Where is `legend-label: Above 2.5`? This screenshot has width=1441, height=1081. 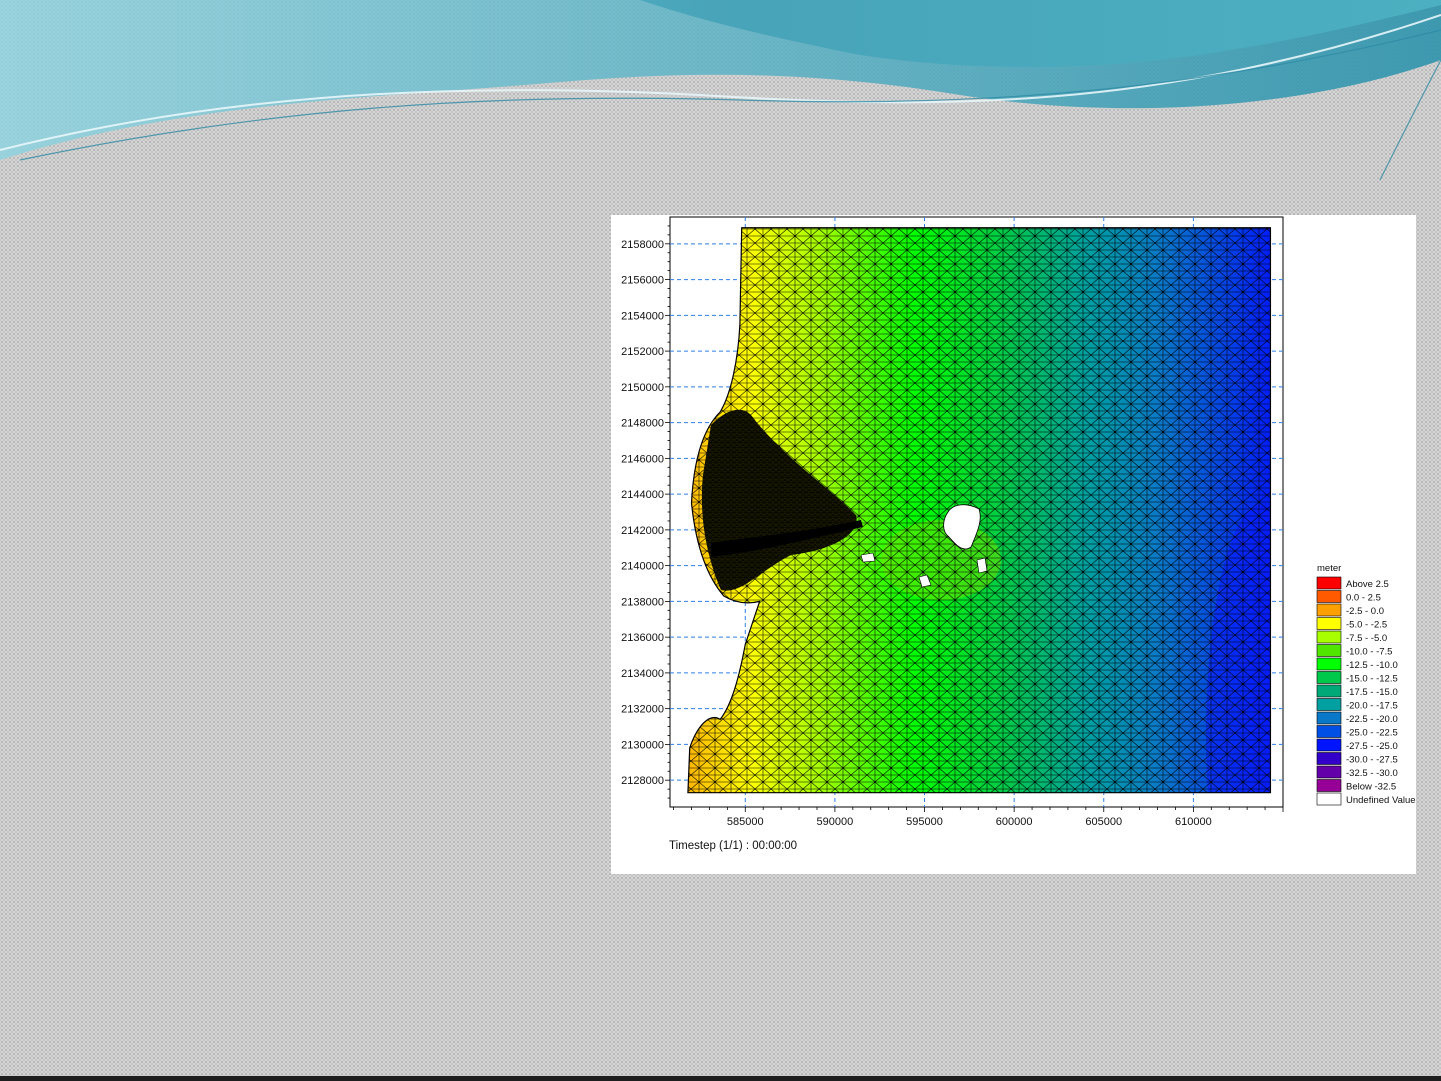
legend-label: Above 2.5 is located at coordinates (1367, 584).